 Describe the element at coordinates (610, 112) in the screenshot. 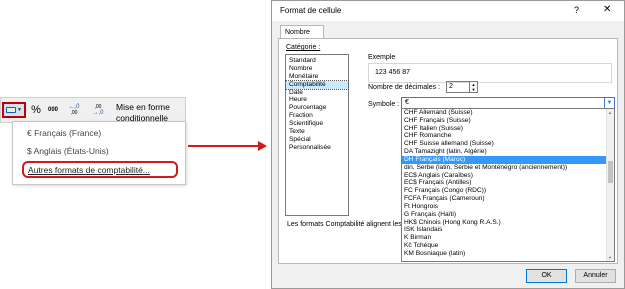

I see `scroll-up-icon: ▲` at that location.